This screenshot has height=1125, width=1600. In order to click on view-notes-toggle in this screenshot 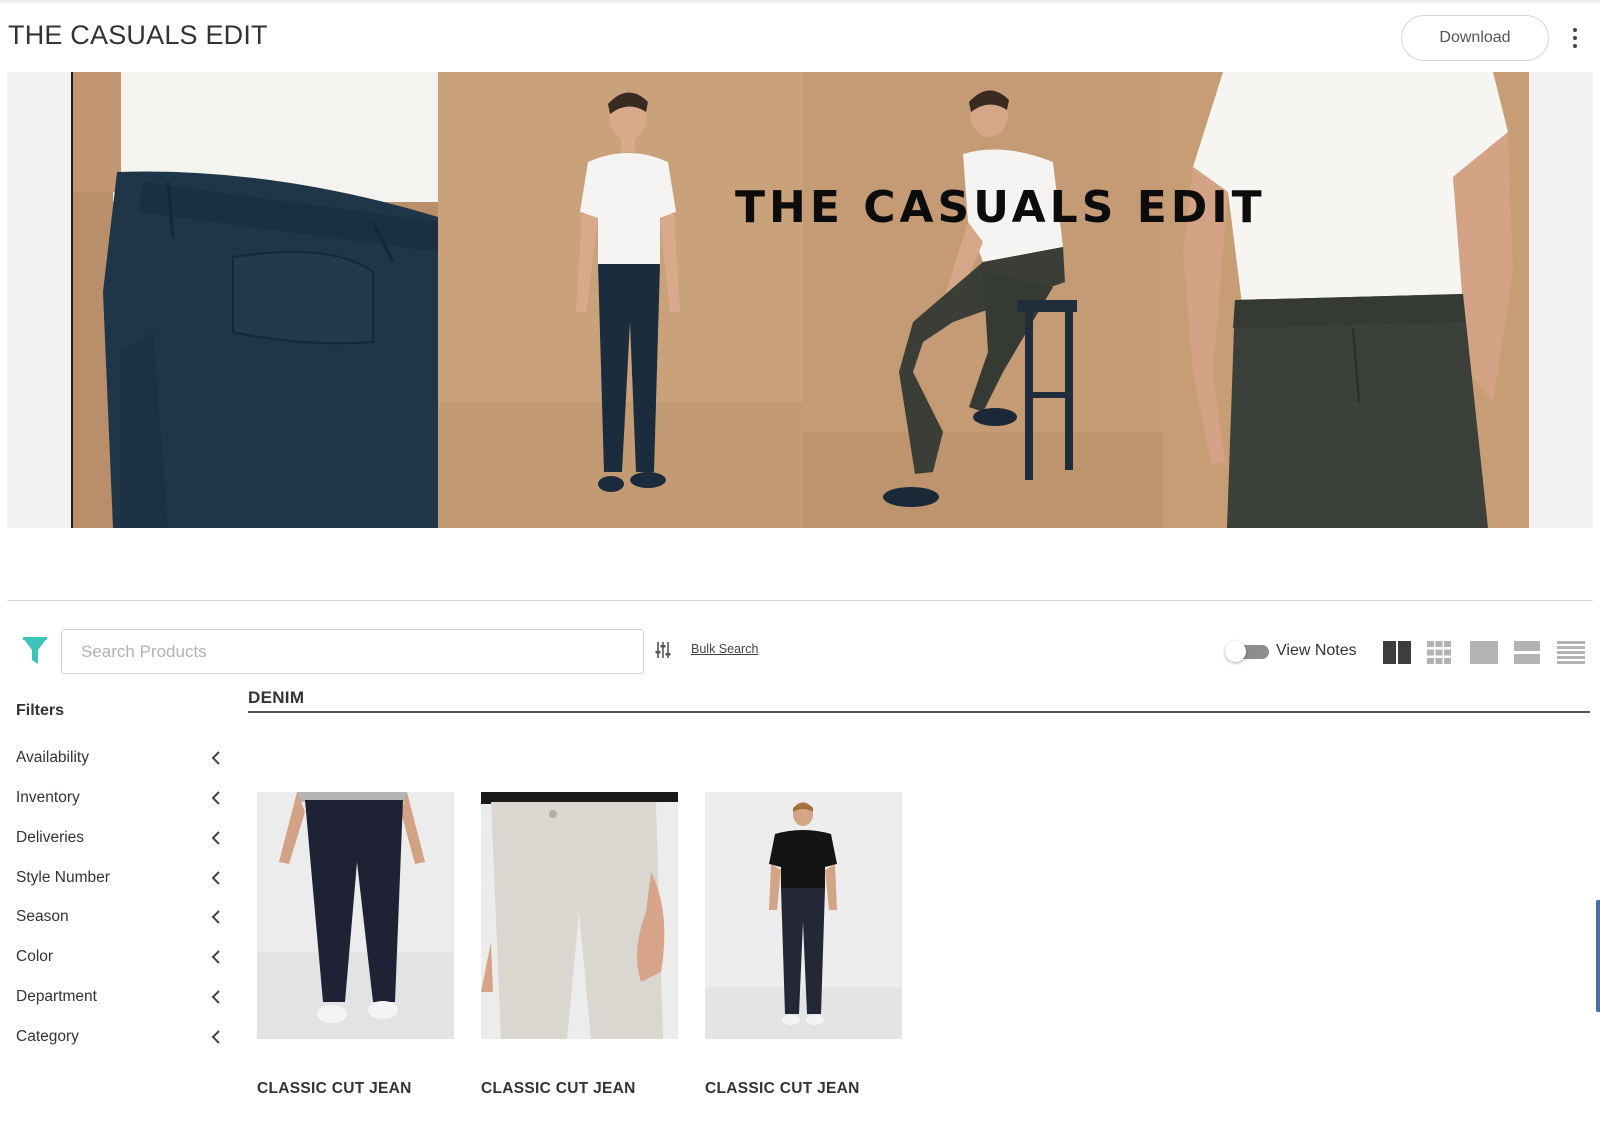, I will do `click(1247, 651)`.